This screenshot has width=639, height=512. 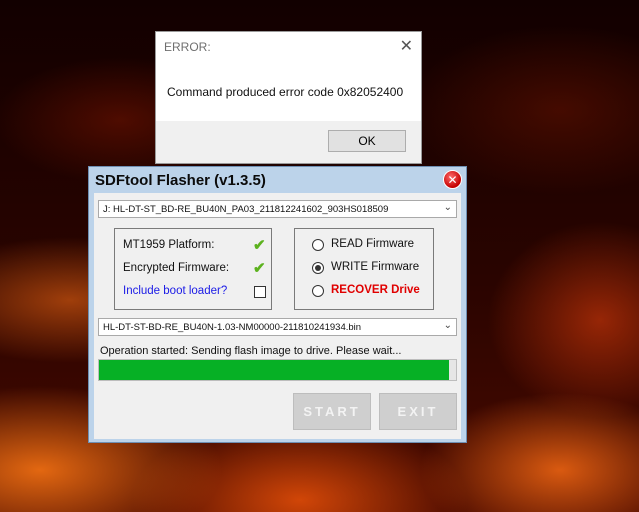 I want to click on write-firmware-radio, so click(x=318, y=268).